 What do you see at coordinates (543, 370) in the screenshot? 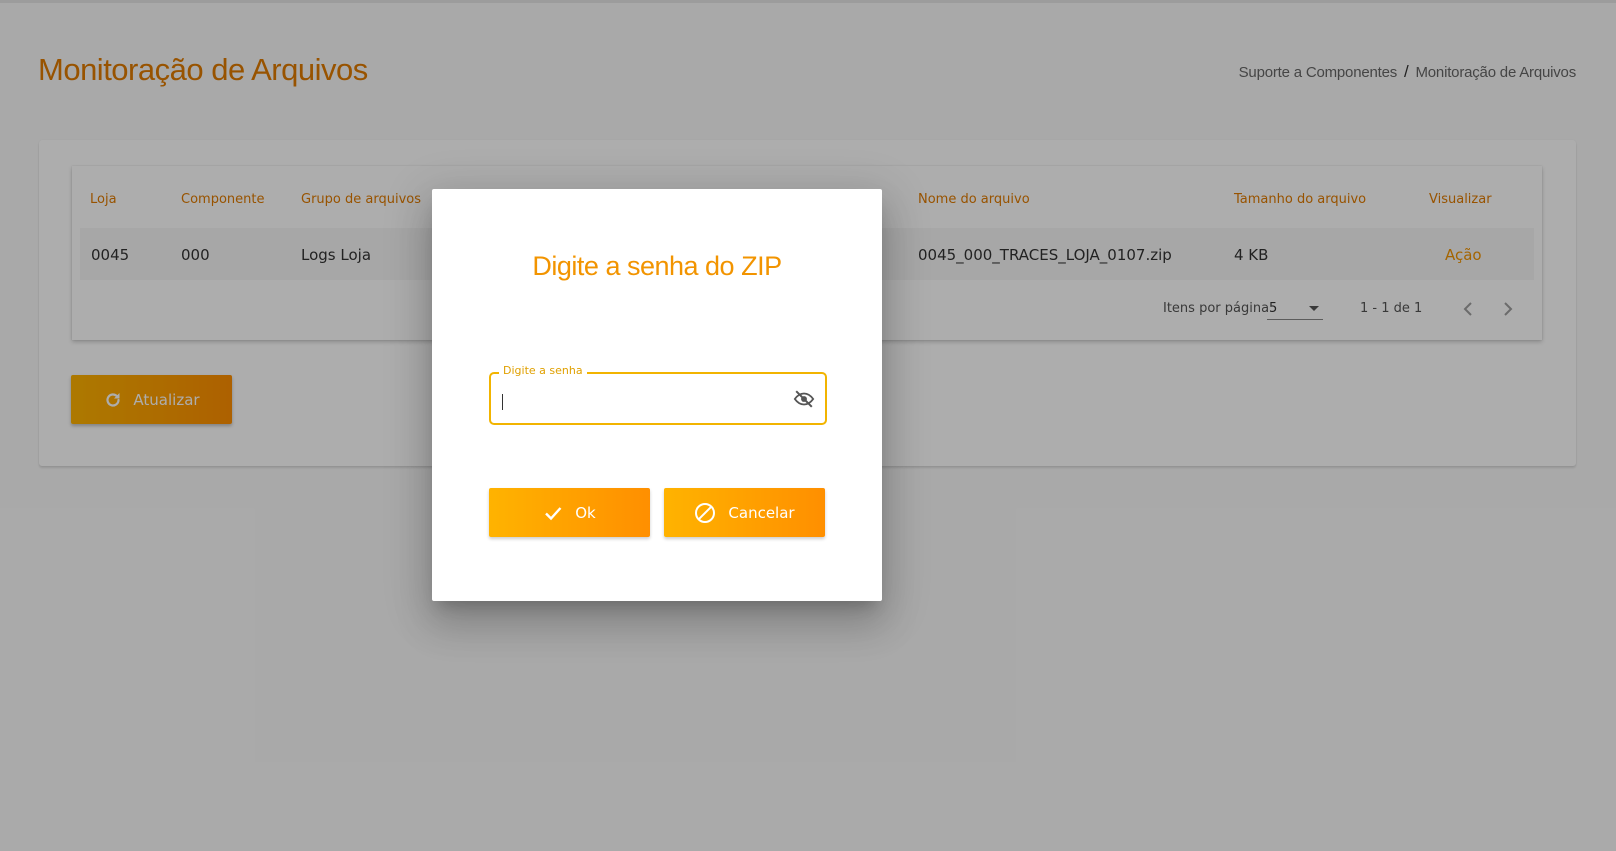
I see `password-field-label: Digite a senha` at bounding box center [543, 370].